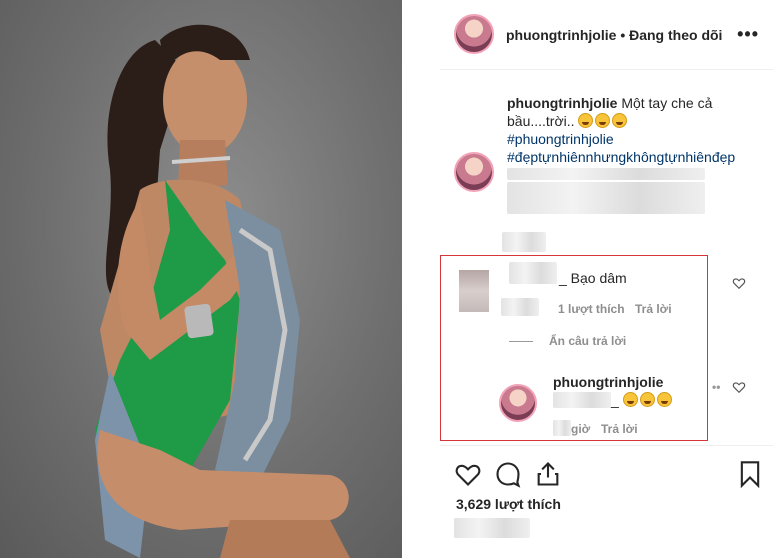 The height and width of the screenshot is (558, 773). Describe the element at coordinates (653, 309) in the screenshot. I see `comment-reply-button: Trả lời` at that location.